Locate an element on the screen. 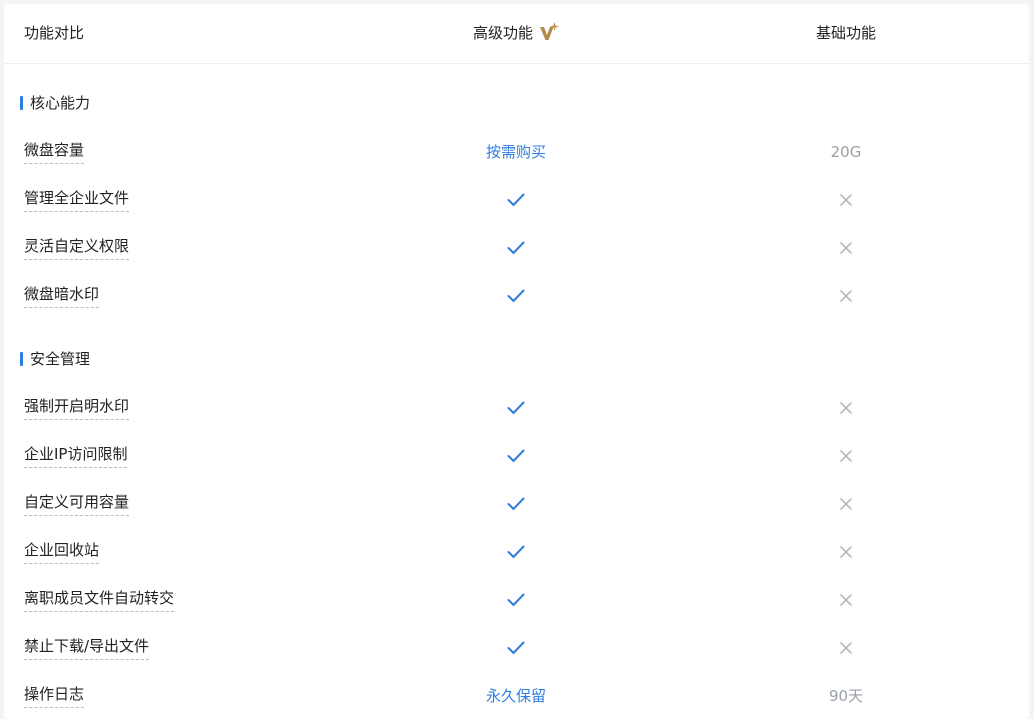 Image resolution: width=1034 pixels, height=719 pixels. section-title: 核心能力 is located at coordinates (55, 103).